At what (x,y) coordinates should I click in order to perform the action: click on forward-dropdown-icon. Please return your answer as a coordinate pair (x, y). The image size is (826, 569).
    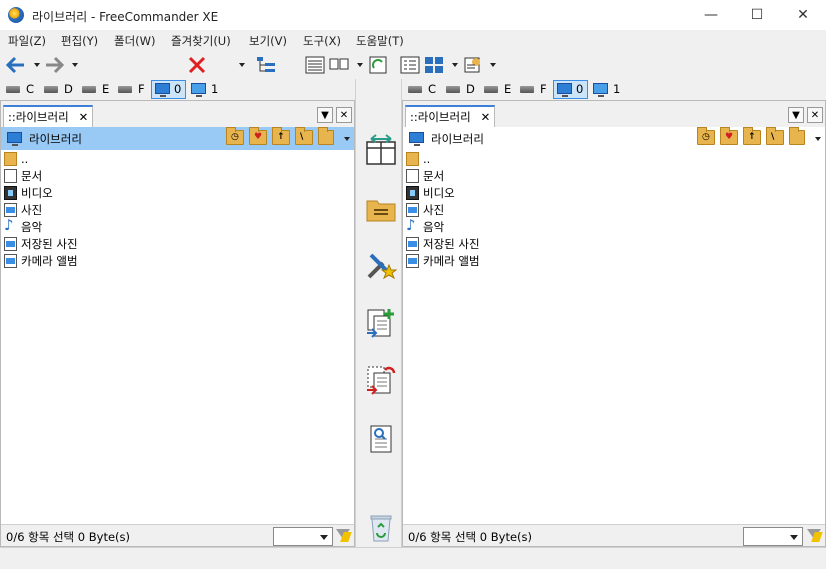
    Looking at the image, I should click on (75, 65).